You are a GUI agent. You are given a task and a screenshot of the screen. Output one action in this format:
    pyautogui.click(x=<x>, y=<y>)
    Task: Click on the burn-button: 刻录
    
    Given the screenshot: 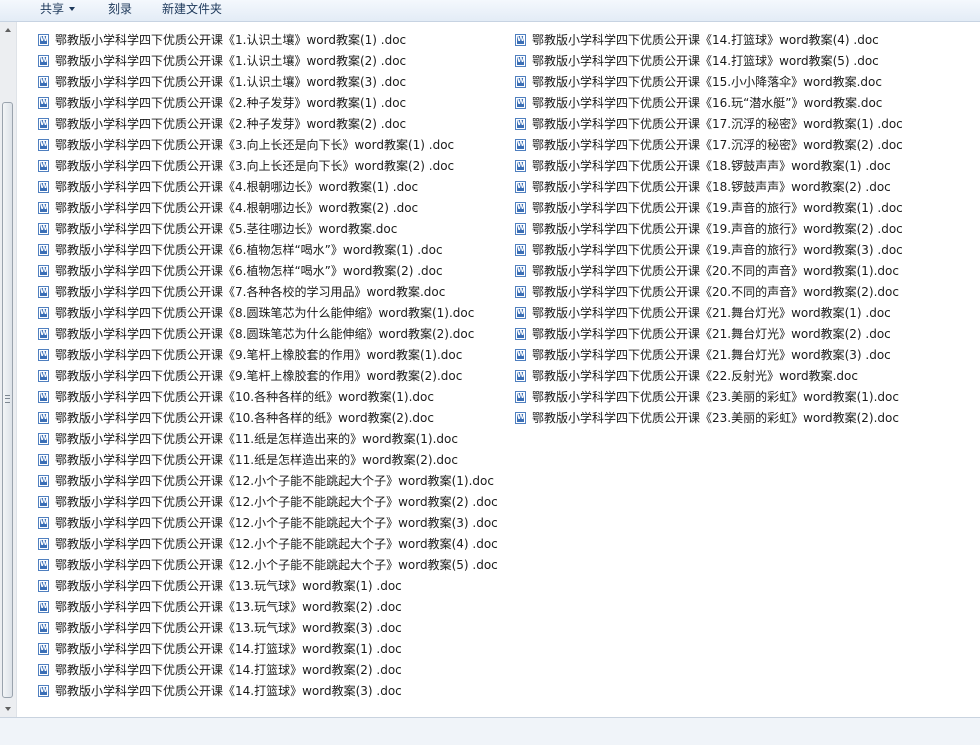 What is the action you would take?
    pyautogui.click(x=120, y=10)
    